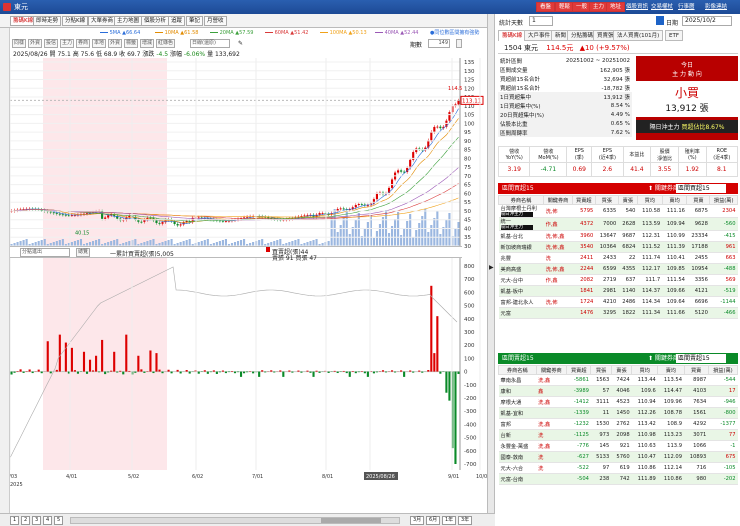 The image size is (740, 526). What do you see at coordinates (618, 479) in the screenshot?
I see `broker-row: 元富-台南 -504 238 742 111.89 110.86 980 -202` at bounding box center [618, 479].